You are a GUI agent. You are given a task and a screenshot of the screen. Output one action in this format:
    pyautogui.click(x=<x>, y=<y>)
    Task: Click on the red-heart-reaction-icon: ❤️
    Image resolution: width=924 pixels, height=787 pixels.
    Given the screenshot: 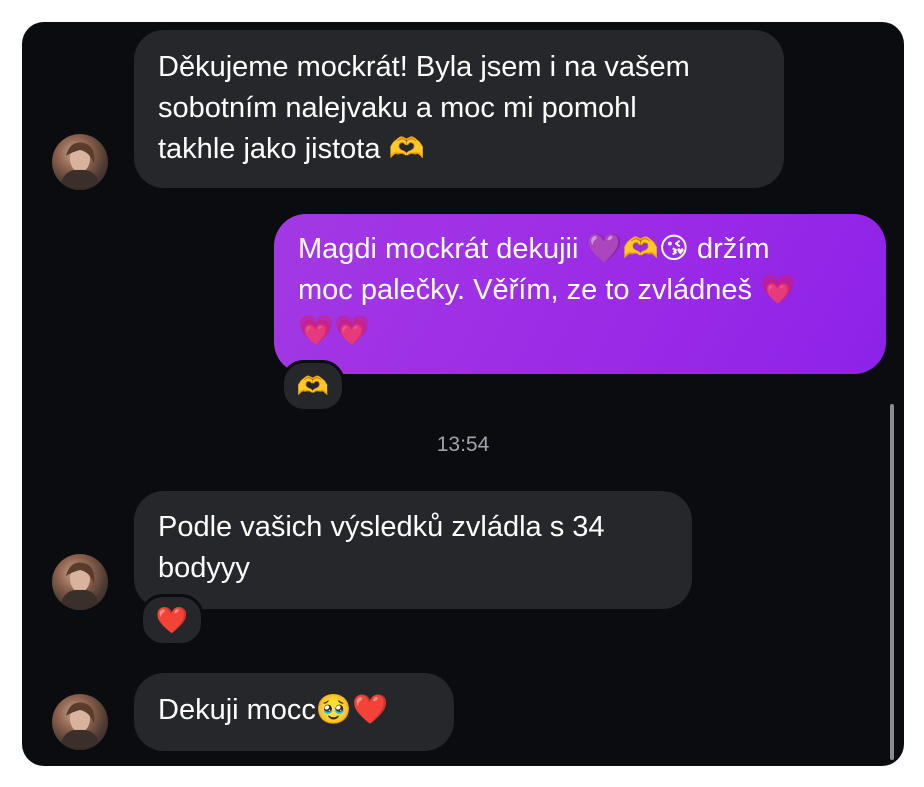 What is the action you would take?
    pyautogui.click(x=172, y=619)
    